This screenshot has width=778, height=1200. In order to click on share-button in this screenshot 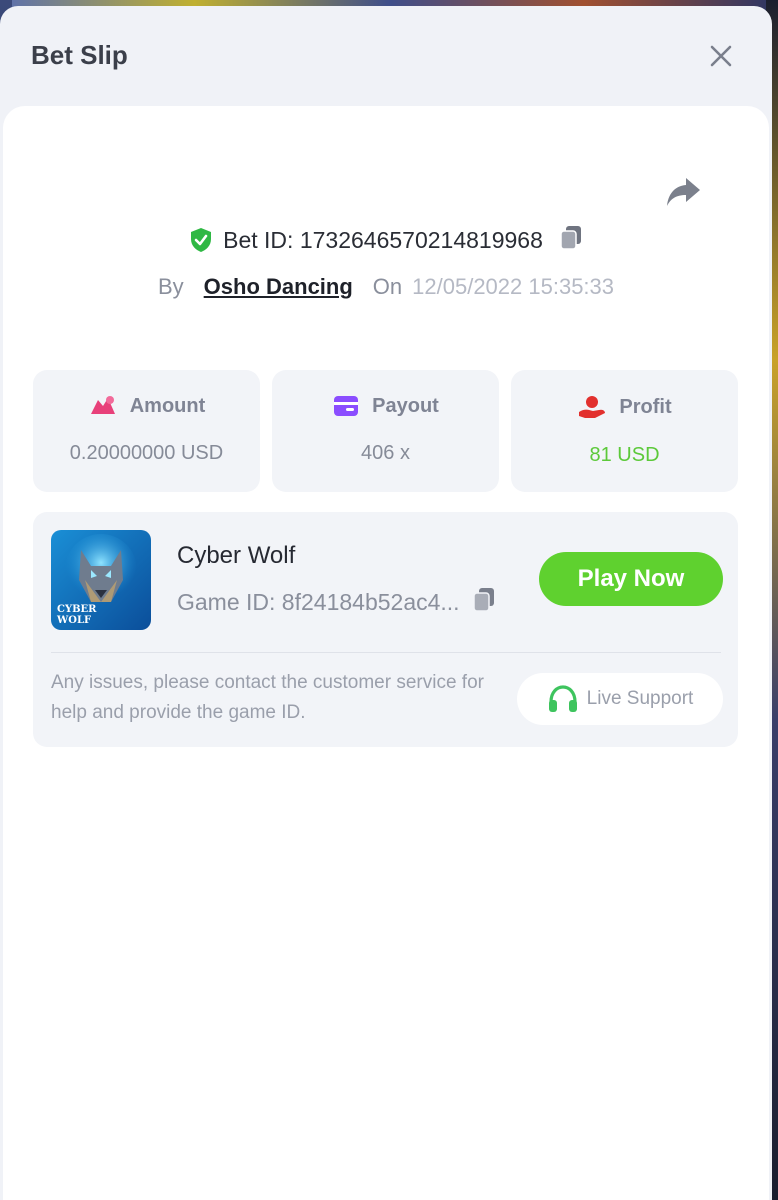, I will do `click(686, 194)`.